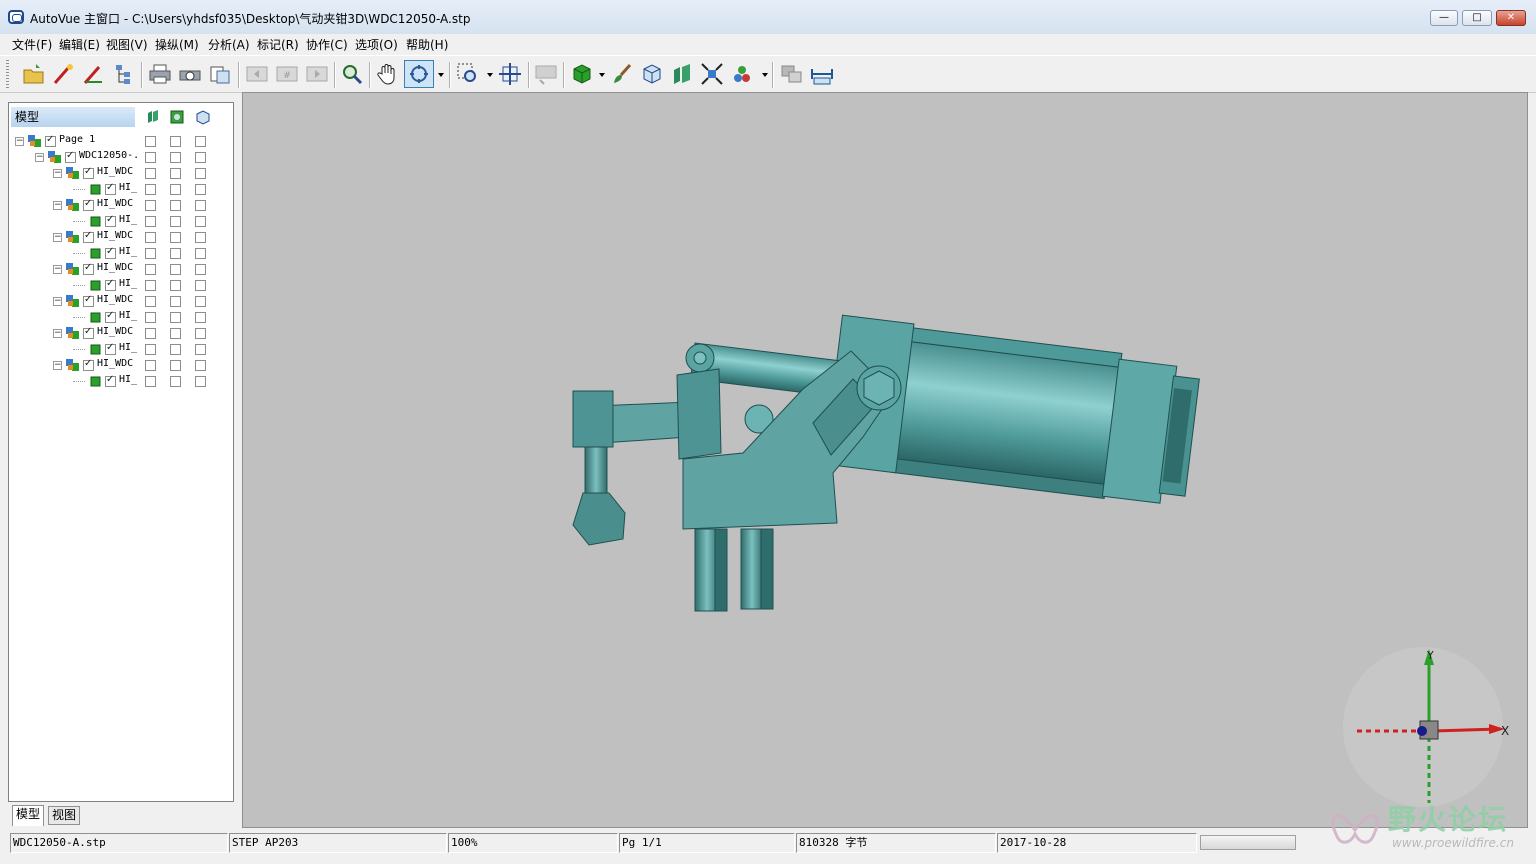 Image resolution: width=1536 pixels, height=864 pixels. What do you see at coordinates (822, 74) in the screenshot?
I see `measure-icon` at bounding box center [822, 74].